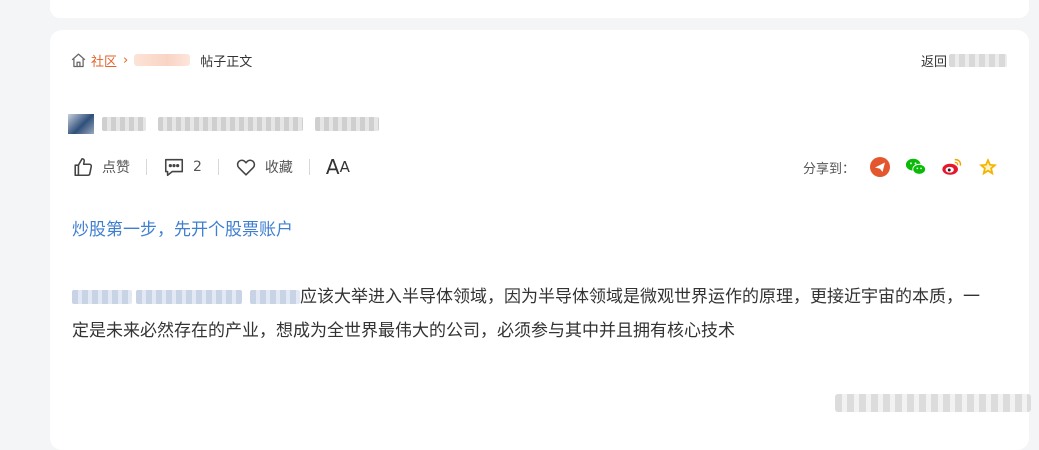 This screenshot has height=450, width=1039. What do you see at coordinates (174, 167) in the screenshot?
I see `comment-icon` at bounding box center [174, 167].